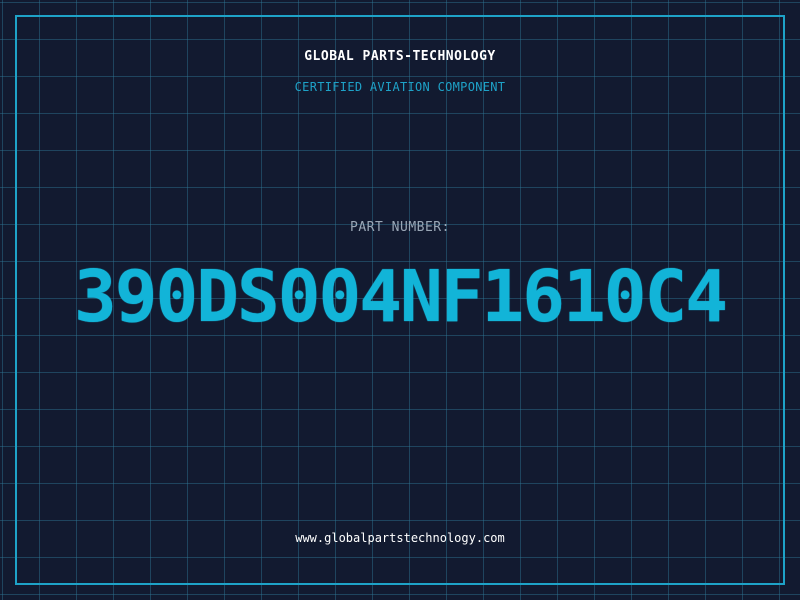 This screenshot has height=600, width=800. Describe the element at coordinates (400, 56) in the screenshot. I see `company-name: GLOBAL PARTS-TECHNOLOGY` at that location.